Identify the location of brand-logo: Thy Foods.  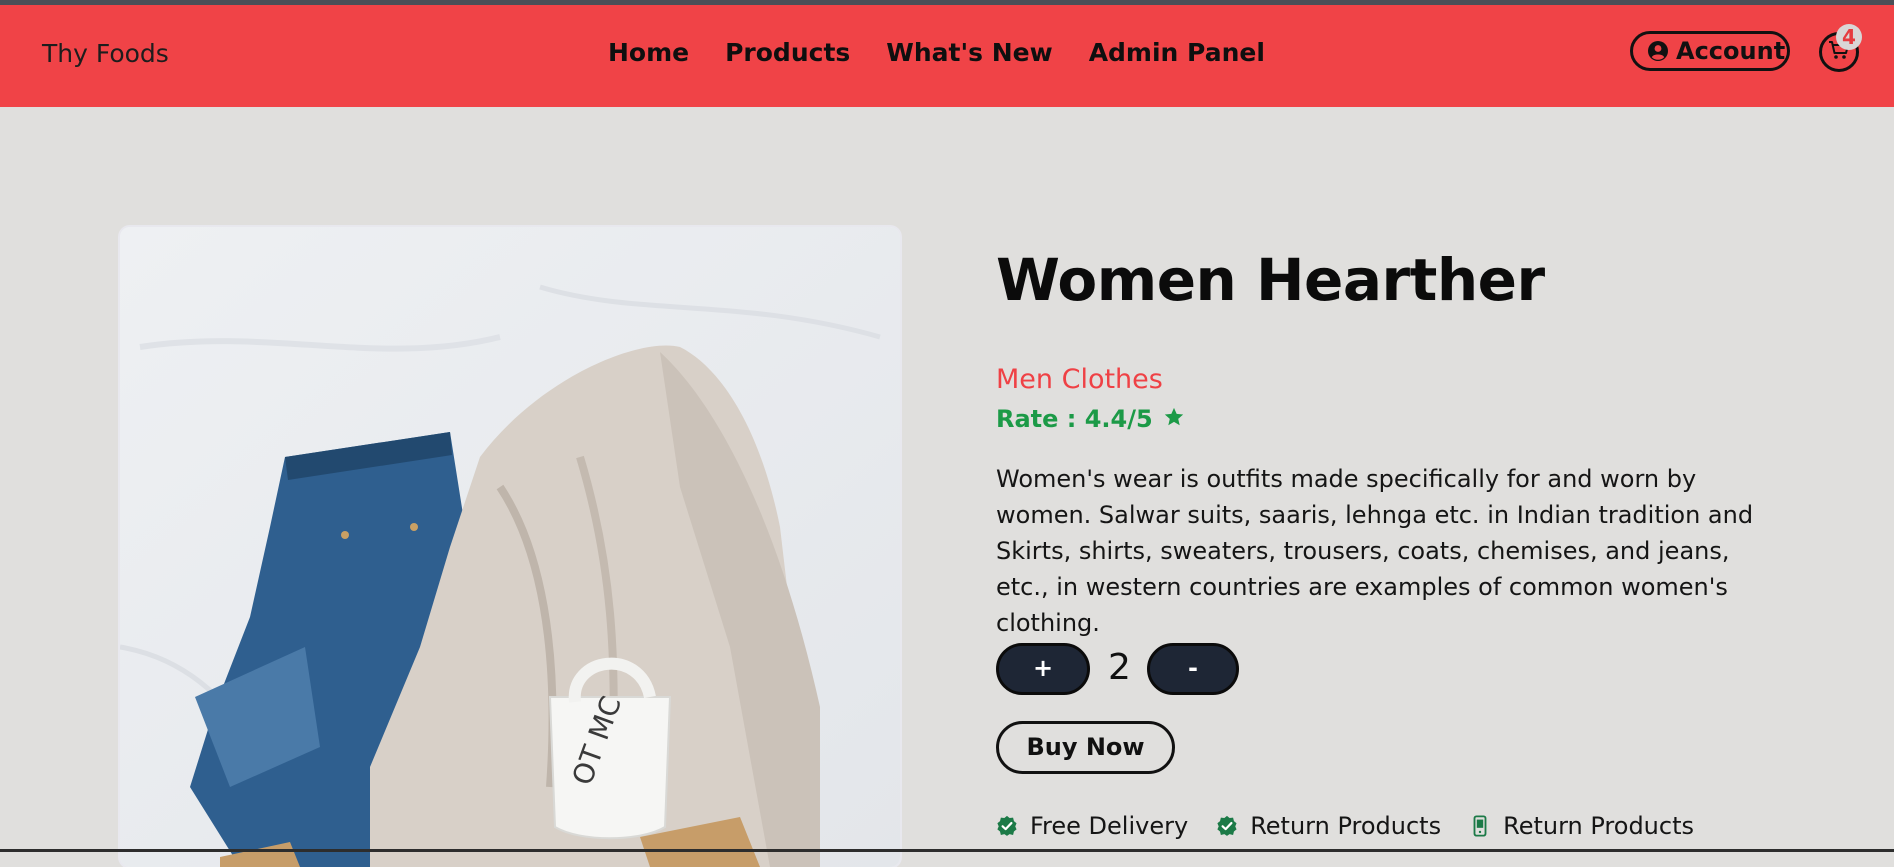
(105, 53).